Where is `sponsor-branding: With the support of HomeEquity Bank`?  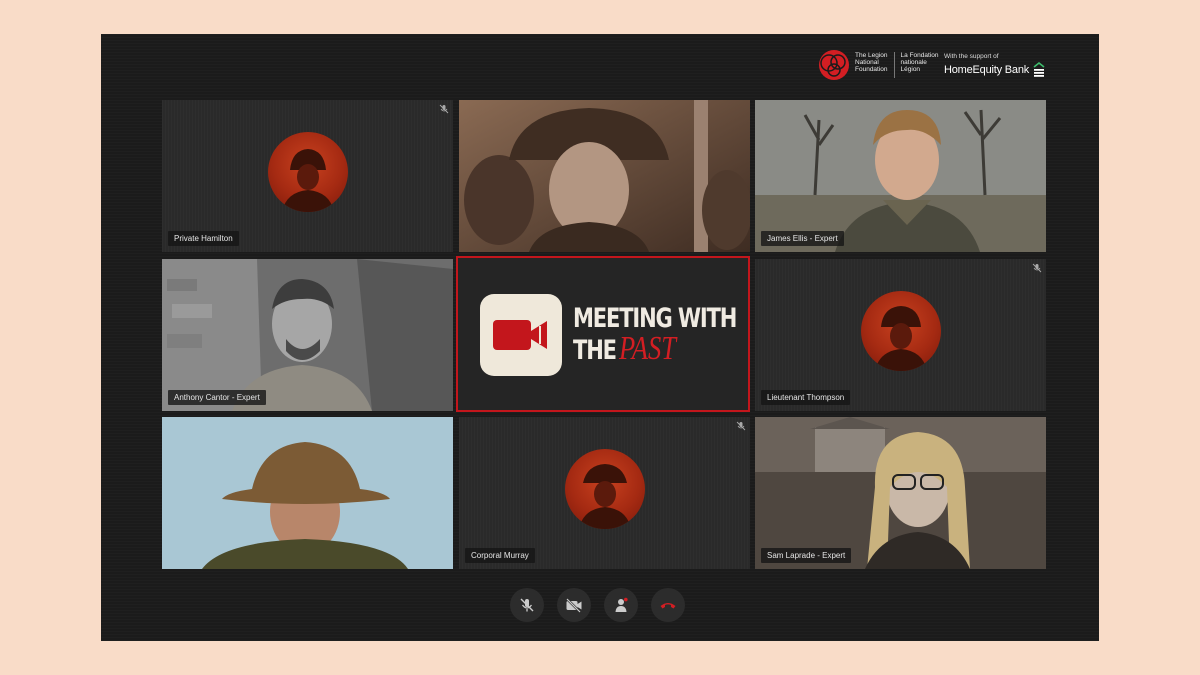
sponsor-branding: With the support of HomeEquity Bank is located at coordinates (994, 65).